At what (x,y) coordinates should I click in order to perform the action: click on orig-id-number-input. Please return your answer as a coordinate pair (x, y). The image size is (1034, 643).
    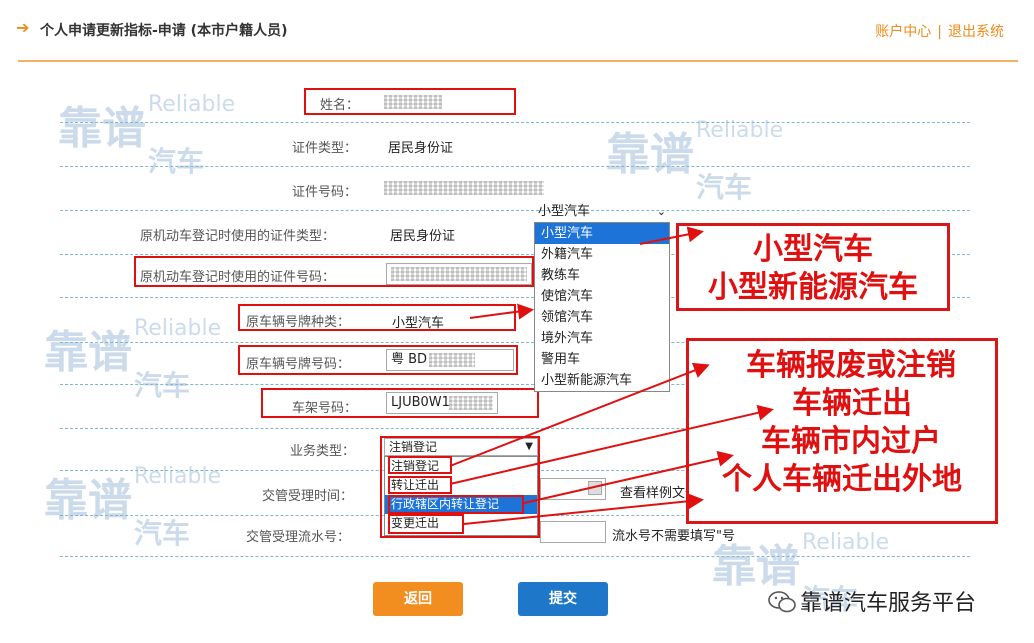
    Looking at the image, I should click on (459, 274).